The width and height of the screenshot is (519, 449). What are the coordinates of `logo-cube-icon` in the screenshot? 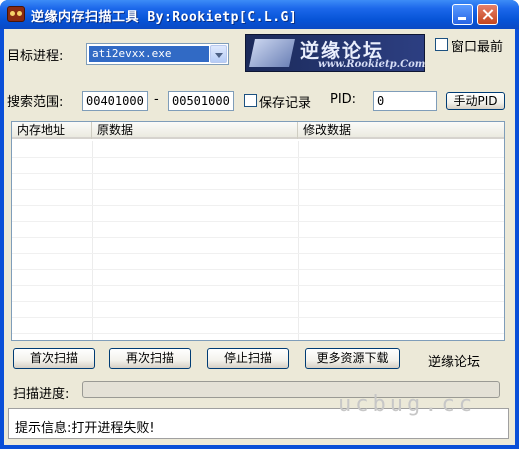 It's located at (272, 53).